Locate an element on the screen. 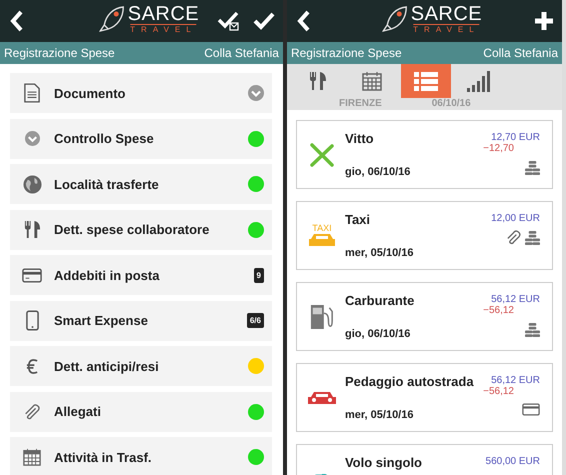 This screenshot has width=566, height=475. euro-icon is located at coordinates (32, 366).